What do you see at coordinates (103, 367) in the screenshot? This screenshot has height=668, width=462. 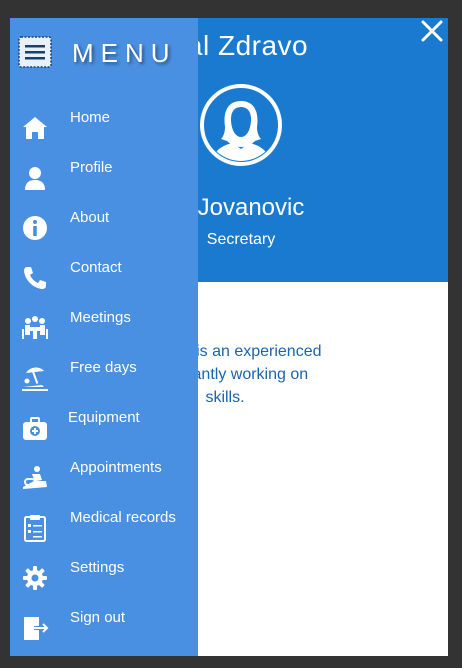 I see `menu-item-label: Free days` at bounding box center [103, 367].